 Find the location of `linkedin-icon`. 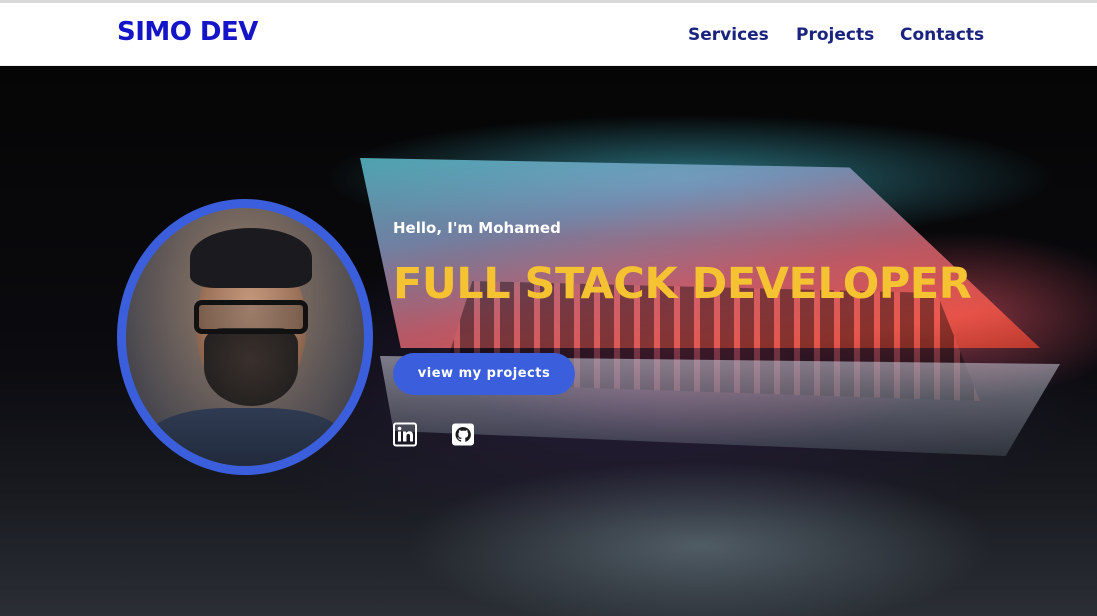

linkedin-icon is located at coordinates (405, 434).